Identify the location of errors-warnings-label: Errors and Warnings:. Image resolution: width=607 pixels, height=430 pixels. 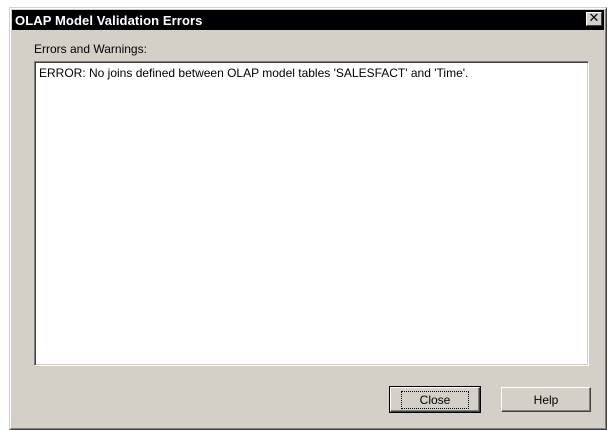
(90, 49).